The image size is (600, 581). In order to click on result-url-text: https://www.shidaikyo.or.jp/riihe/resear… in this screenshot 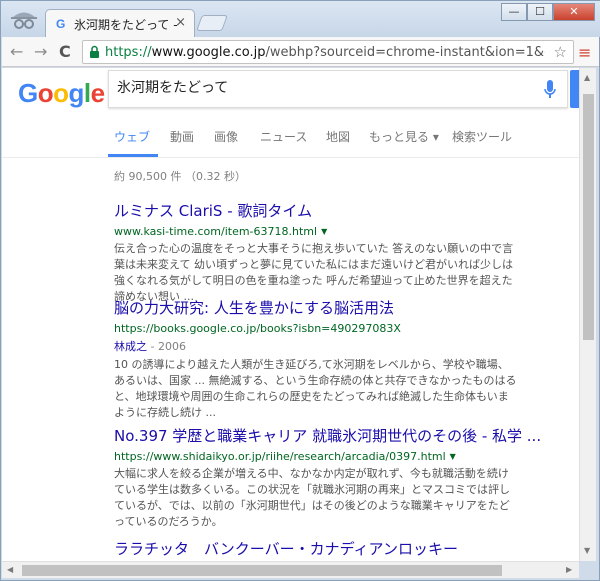, I will do `click(280, 456)`.